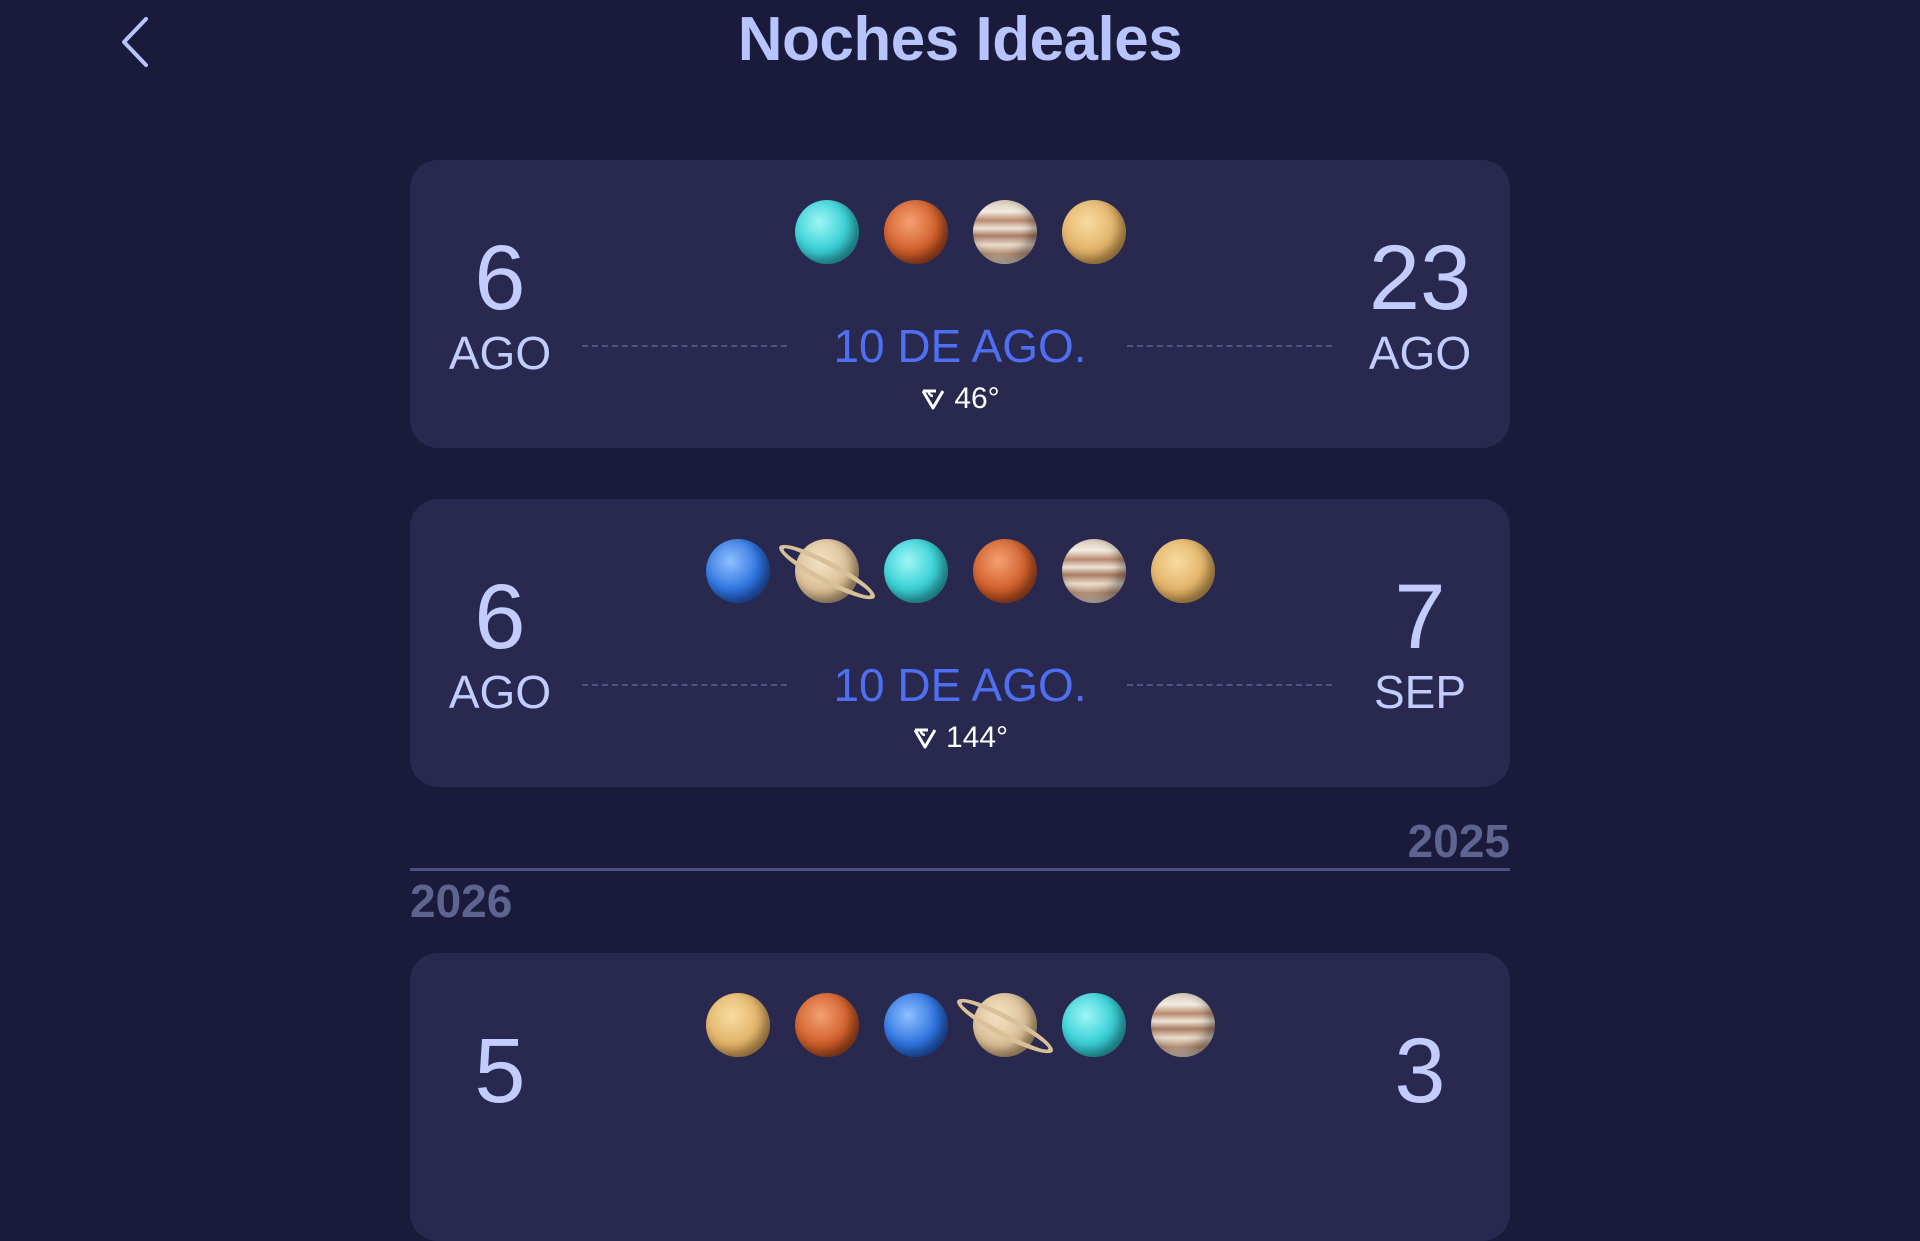 The height and width of the screenshot is (1241, 1920). What do you see at coordinates (1420, 353) in the screenshot?
I see `end-month: AGO` at bounding box center [1420, 353].